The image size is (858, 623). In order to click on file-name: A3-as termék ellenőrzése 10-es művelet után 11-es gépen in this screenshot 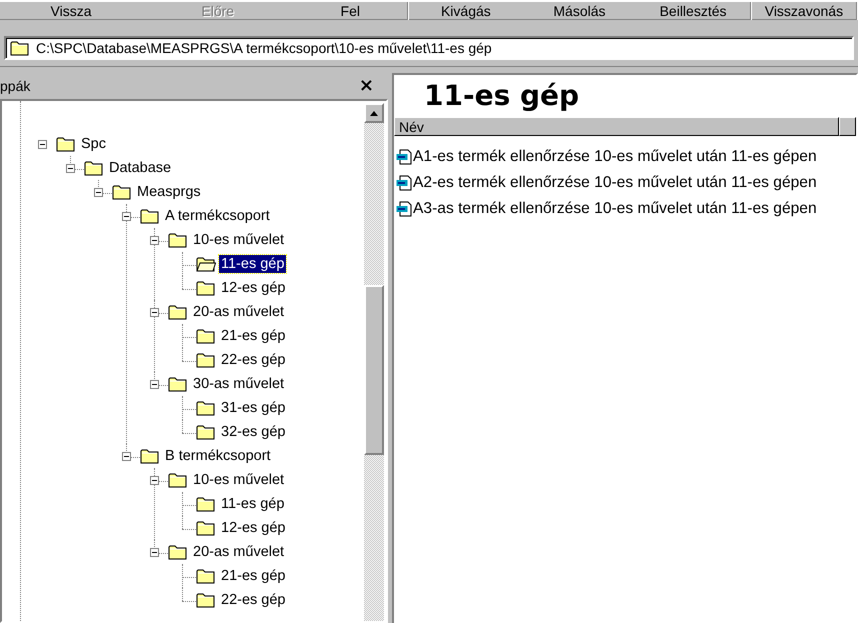, I will do `click(615, 209)`.